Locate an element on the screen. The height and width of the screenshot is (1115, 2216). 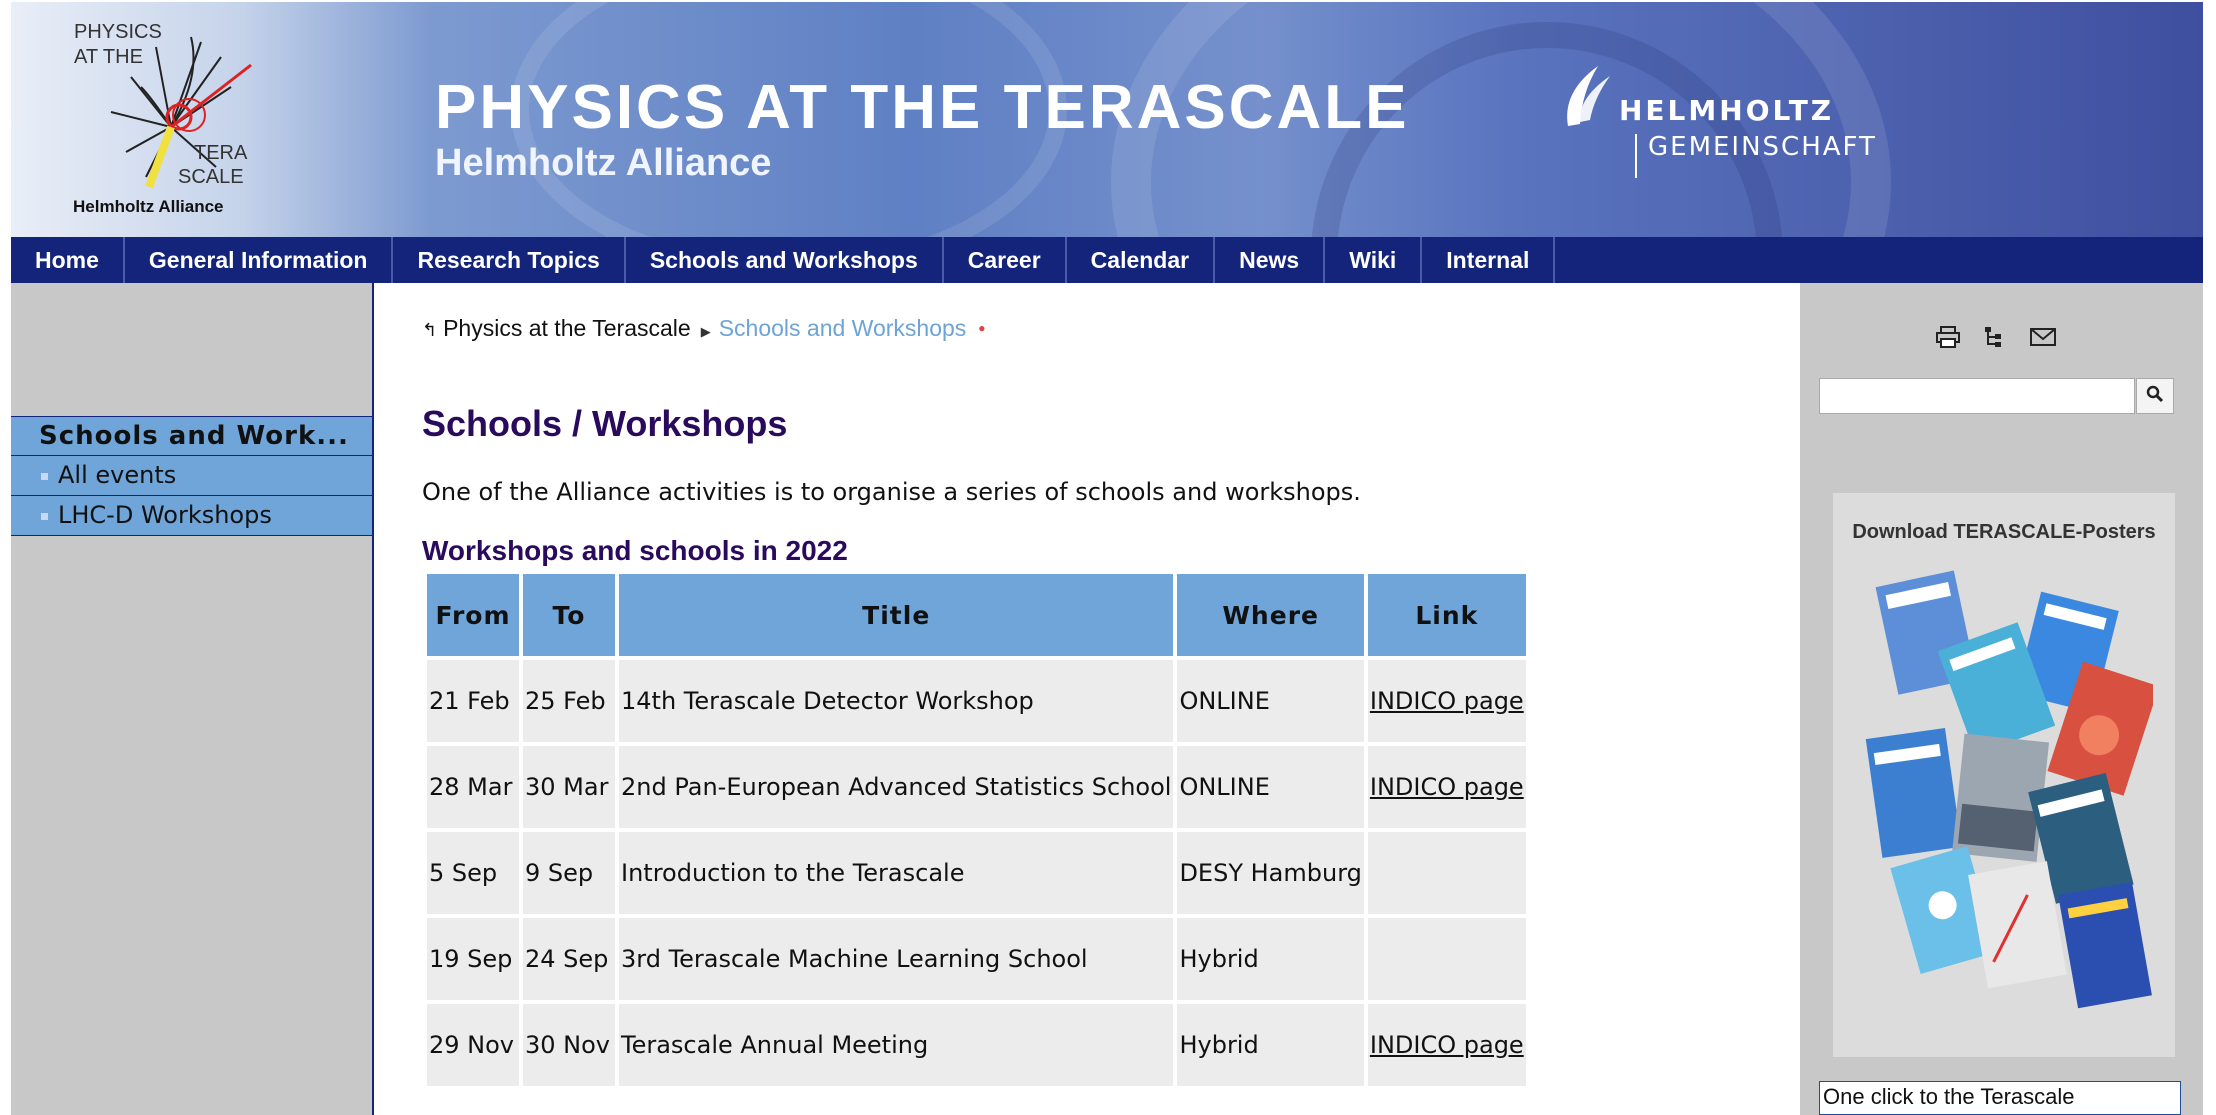
logo-line-tera: TERA is located at coordinates (221, 153).